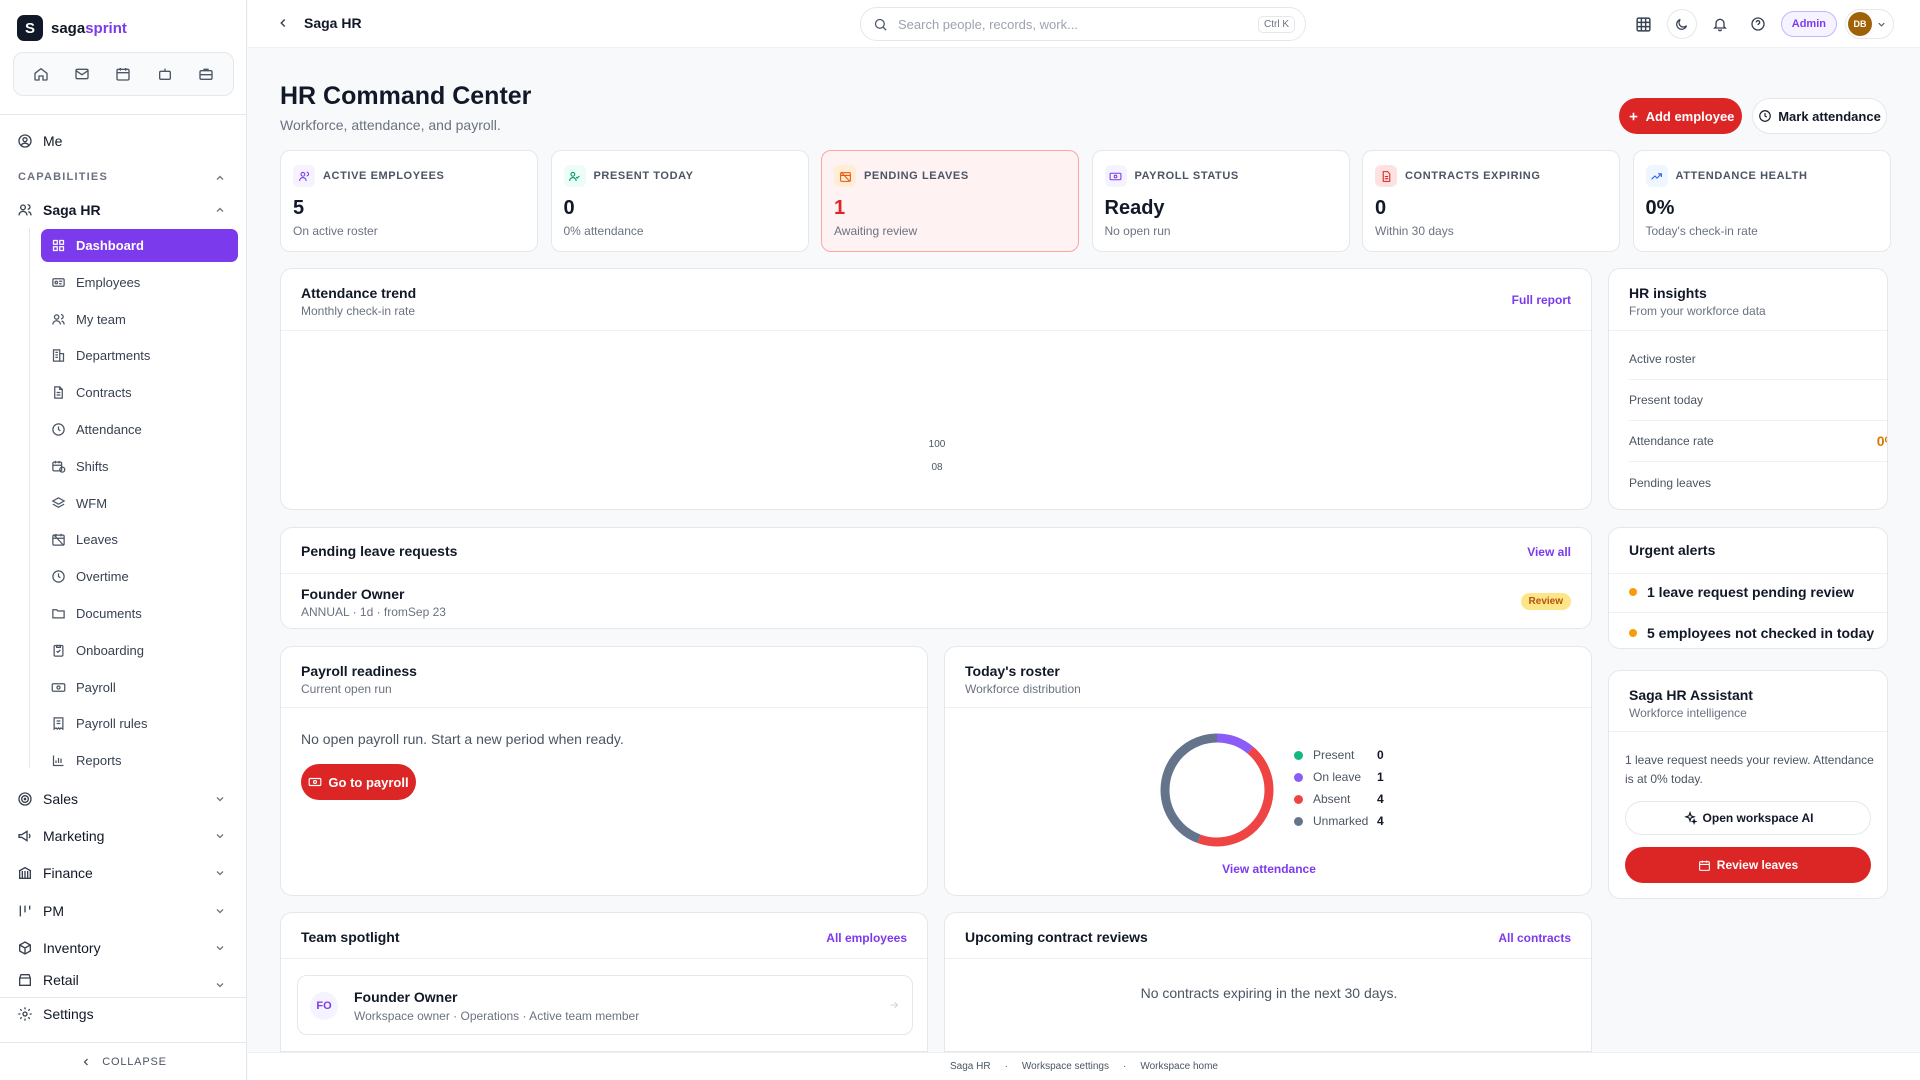 The width and height of the screenshot is (1920, 1080). I want to click on bell-icon, so click(1720, 24).